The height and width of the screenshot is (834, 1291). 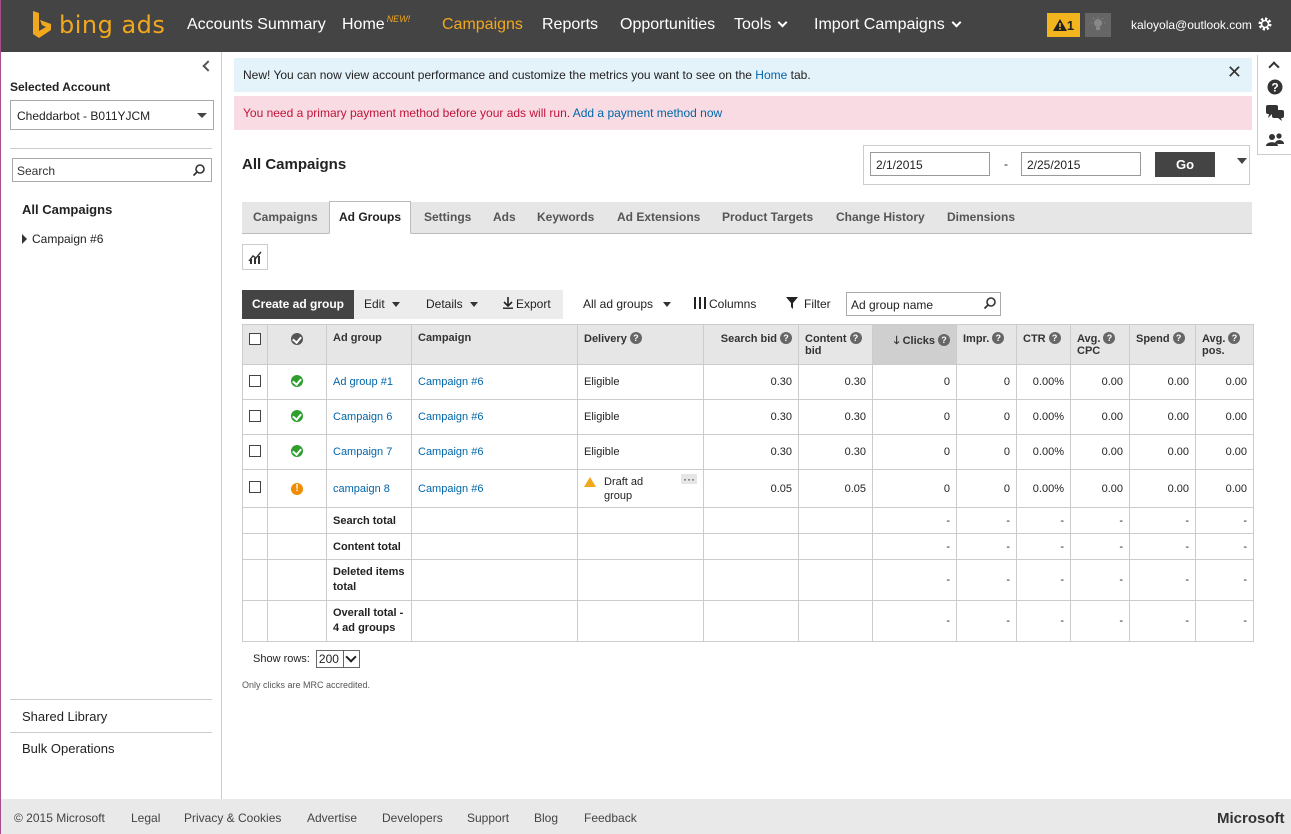 I want to click on header-avg-cpc: Avg.? CPC, so click(x=1100, y=344).